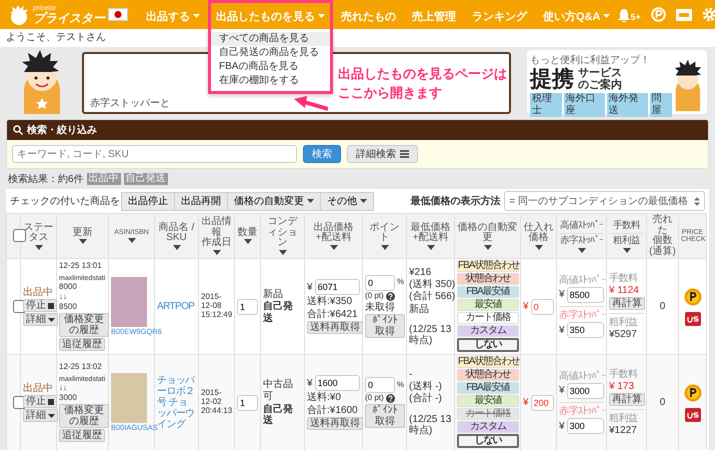 The width and height of the screenshot is (715, 450). Describe the element at coordinates (274, 201) in the screenshot. I see `action-button: 価格の自動変更` at that location.